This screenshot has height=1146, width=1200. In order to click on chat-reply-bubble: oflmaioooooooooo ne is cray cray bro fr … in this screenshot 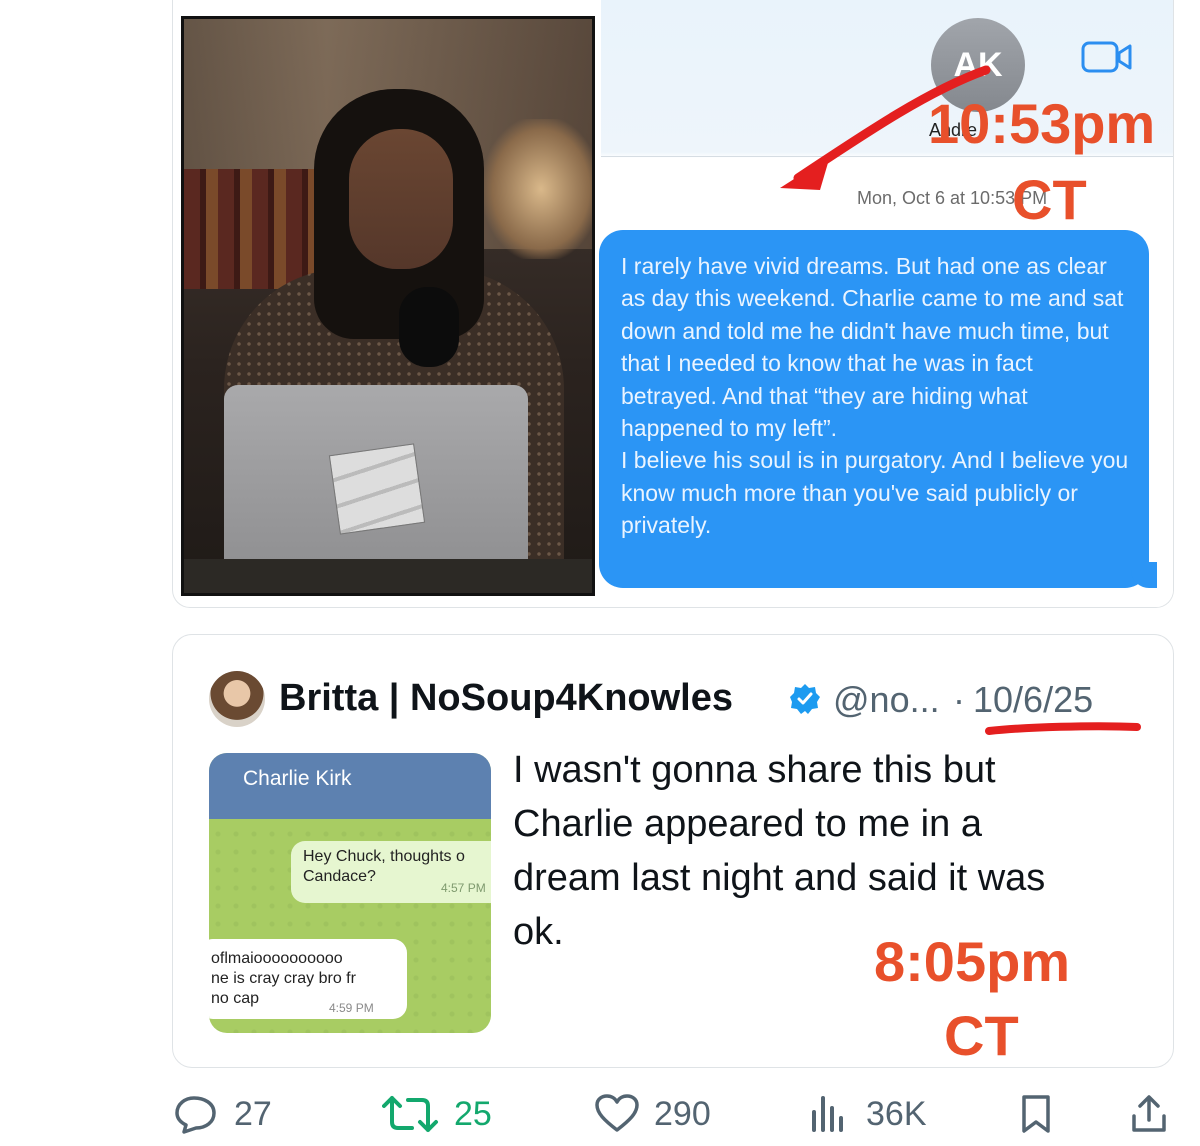, I will do `click(308, 979)`.